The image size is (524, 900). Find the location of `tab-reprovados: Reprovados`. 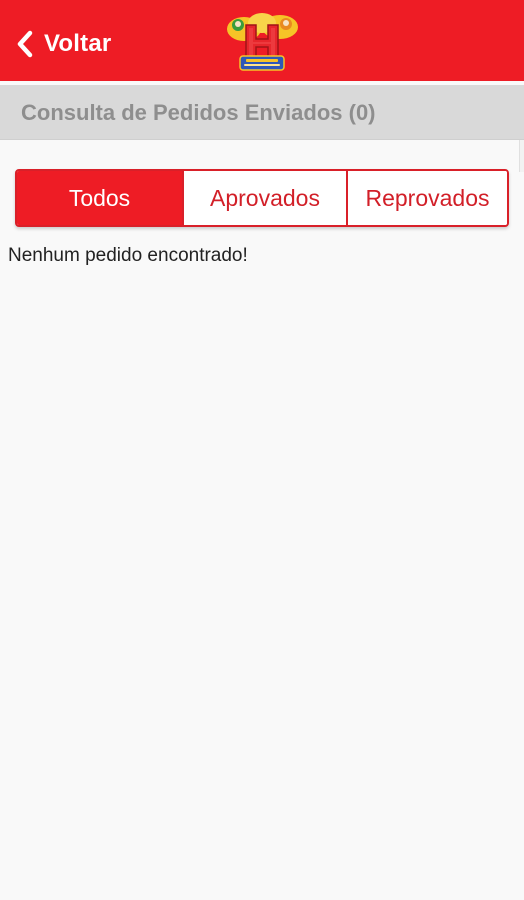

tab-reprovados: Reprovados is located at coordinates (426, 198).